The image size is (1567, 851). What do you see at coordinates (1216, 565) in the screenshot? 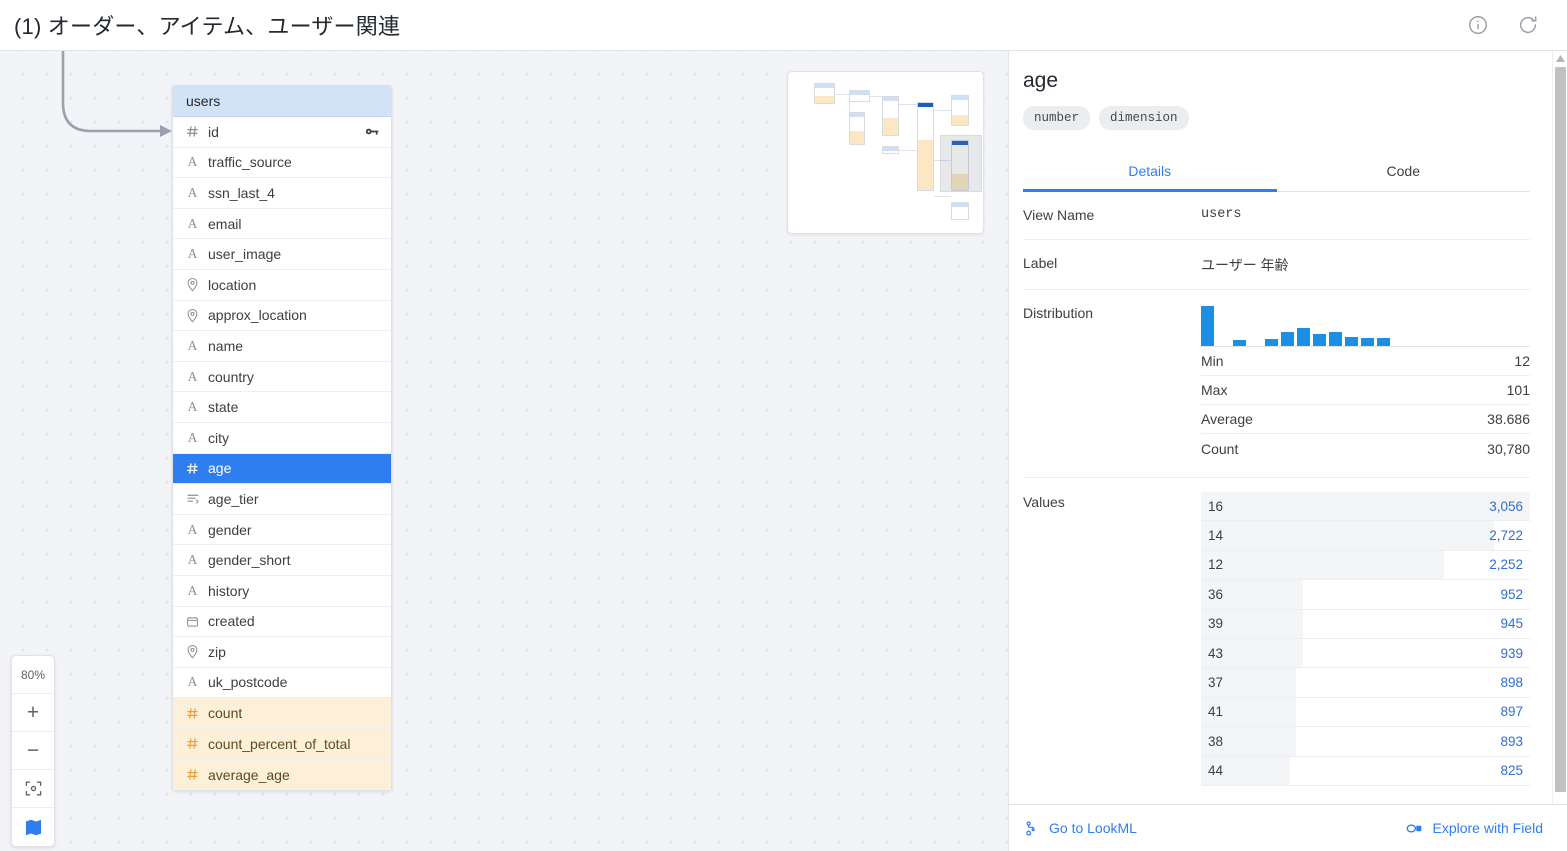
I see `value-key: 12` at bounding box center [1216, 565].